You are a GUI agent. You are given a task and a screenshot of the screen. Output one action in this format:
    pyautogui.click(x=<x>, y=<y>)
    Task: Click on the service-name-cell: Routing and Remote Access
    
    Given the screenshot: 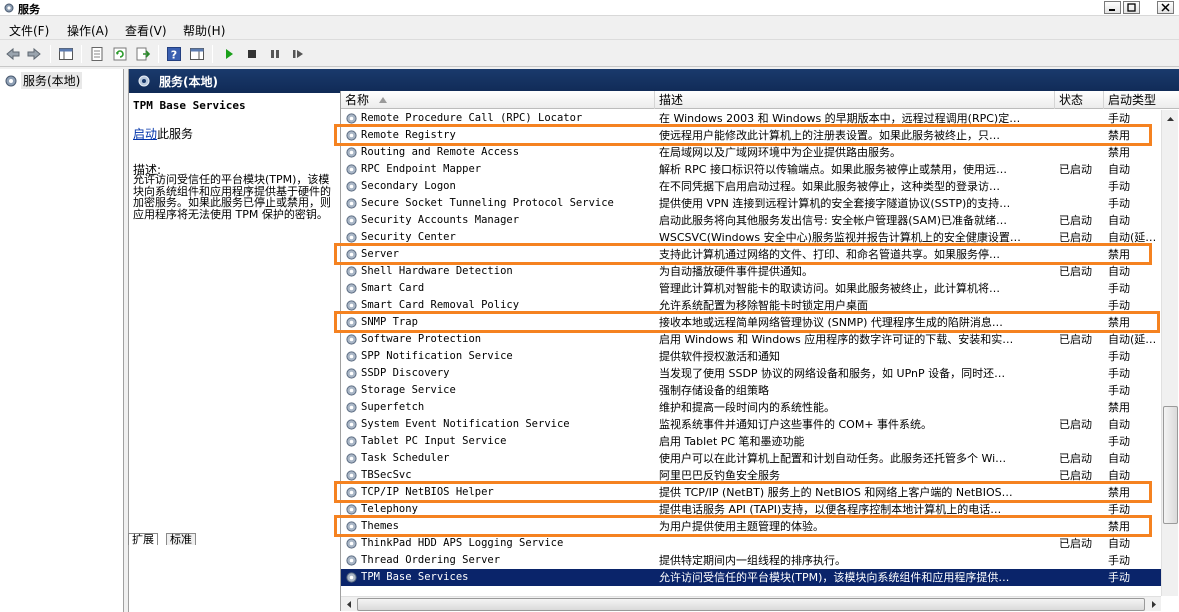 What is the action you would take?
    pyautogui.click(x=498, y=152)
    